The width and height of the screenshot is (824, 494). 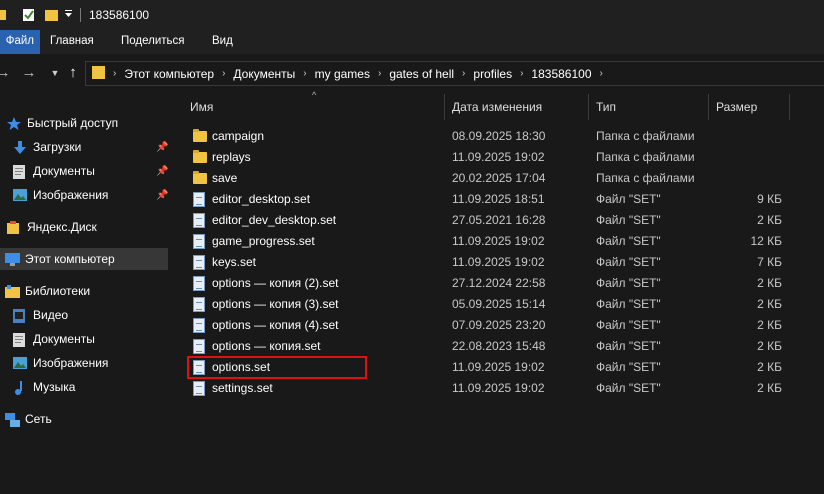 I want to click on recent-locations-icon: ▼, so click(x=55, y=73).